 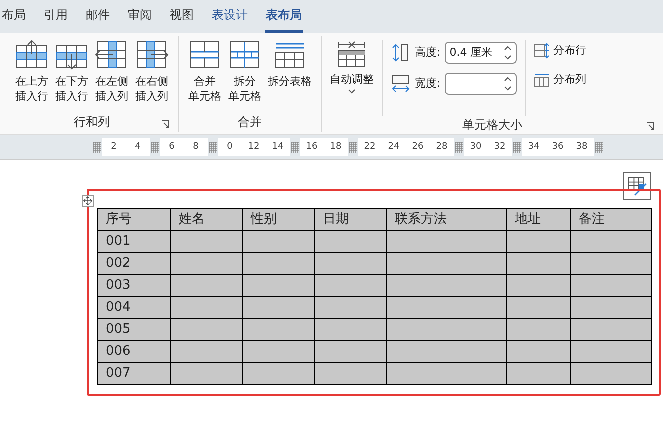 What do you see at coordinates (637, 186) in the screenshot?
I see `table-layout-icon` at bounding box center [637, 186].